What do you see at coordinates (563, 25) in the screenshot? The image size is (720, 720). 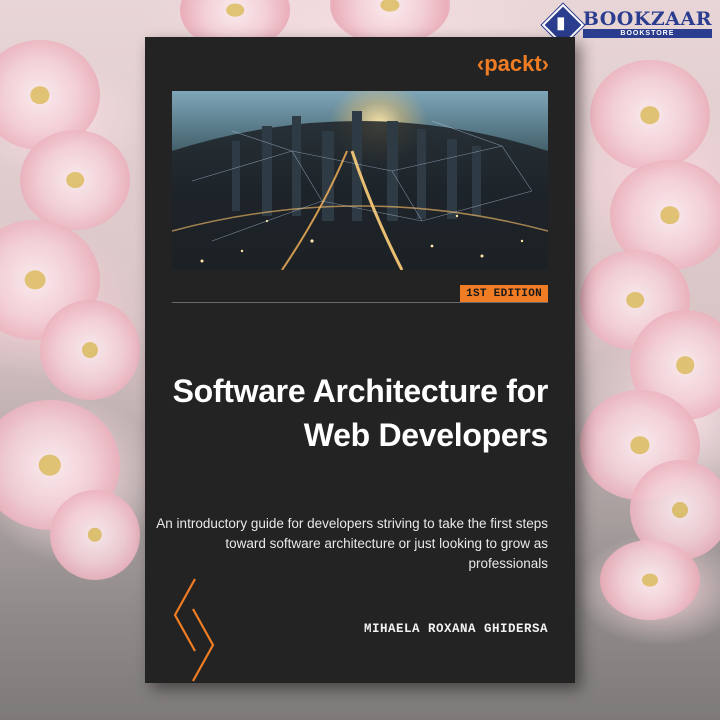 I see `book-diamond-icon: ▮` at bounding box center [563, 25].